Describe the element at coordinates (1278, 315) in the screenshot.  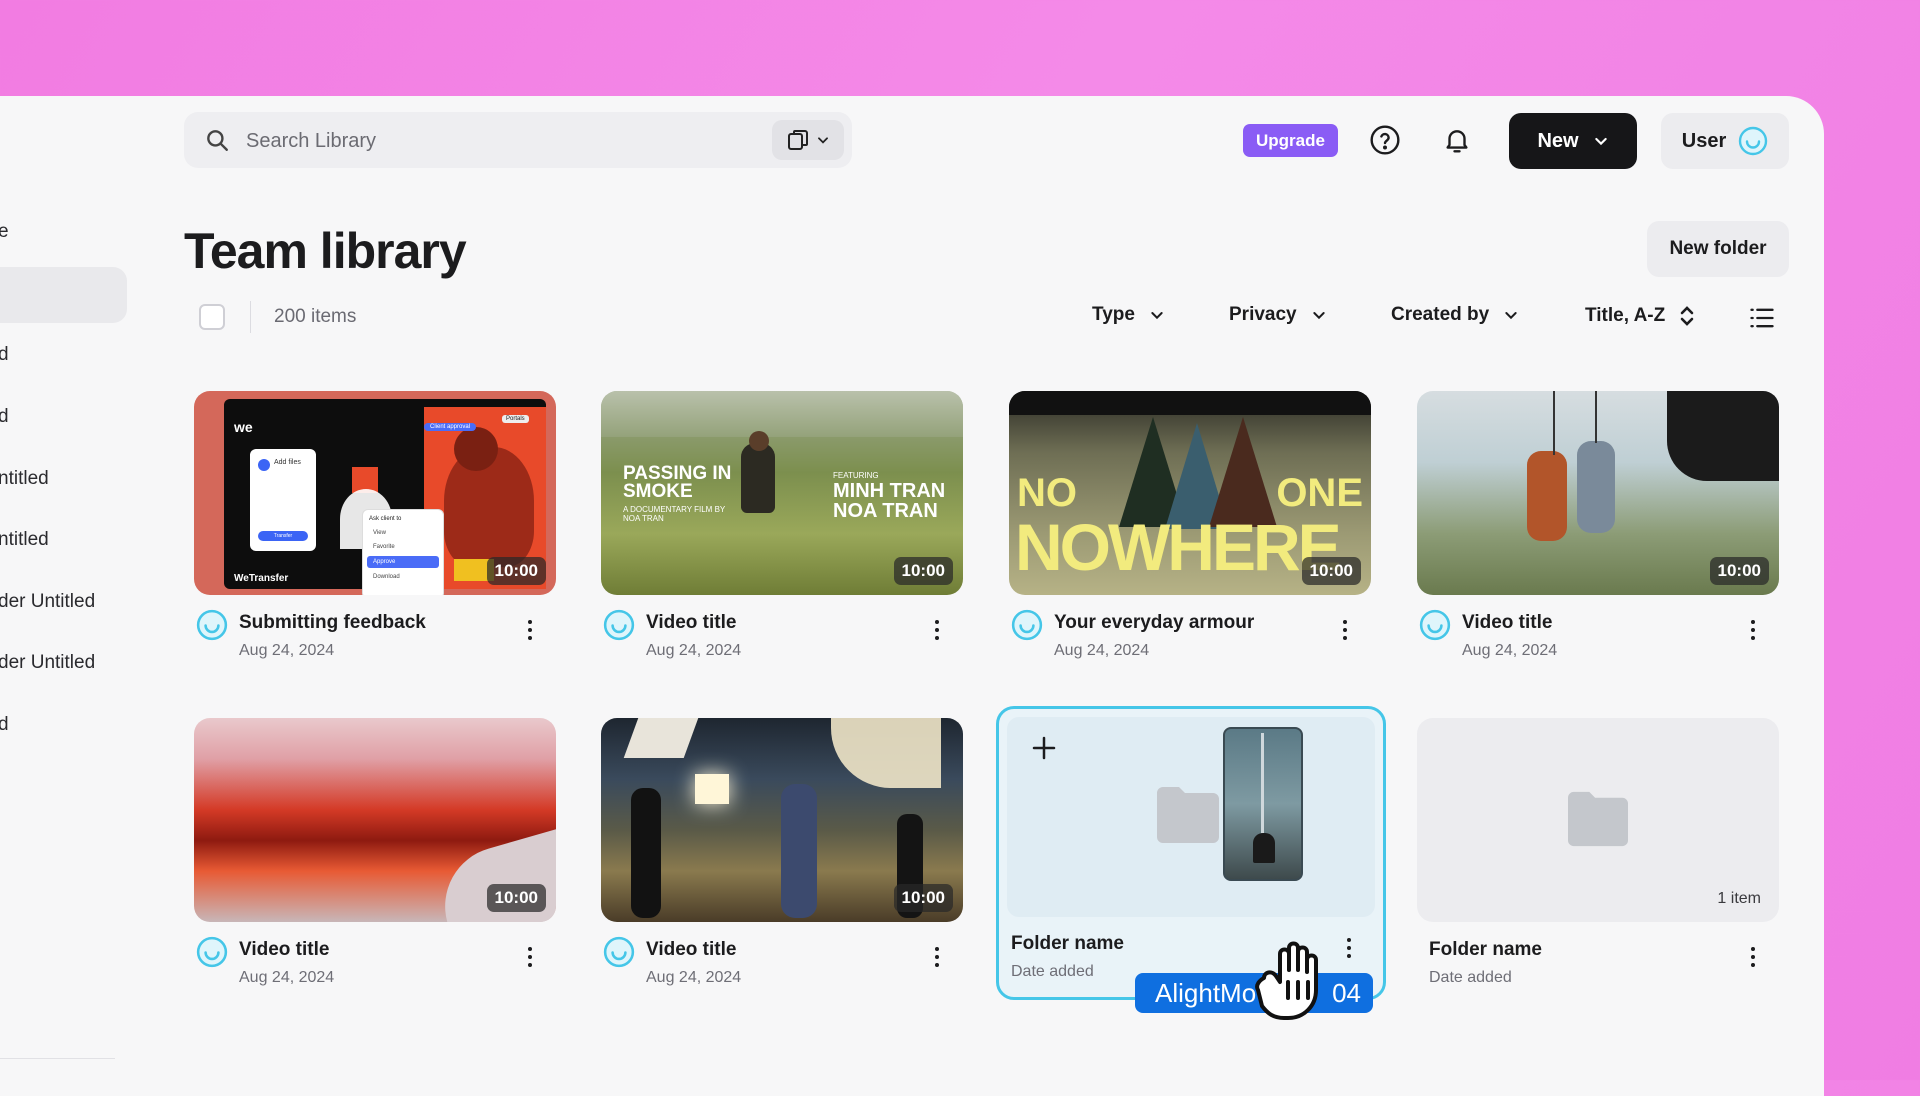
I see `privacy-filter: Privacy` at that location.